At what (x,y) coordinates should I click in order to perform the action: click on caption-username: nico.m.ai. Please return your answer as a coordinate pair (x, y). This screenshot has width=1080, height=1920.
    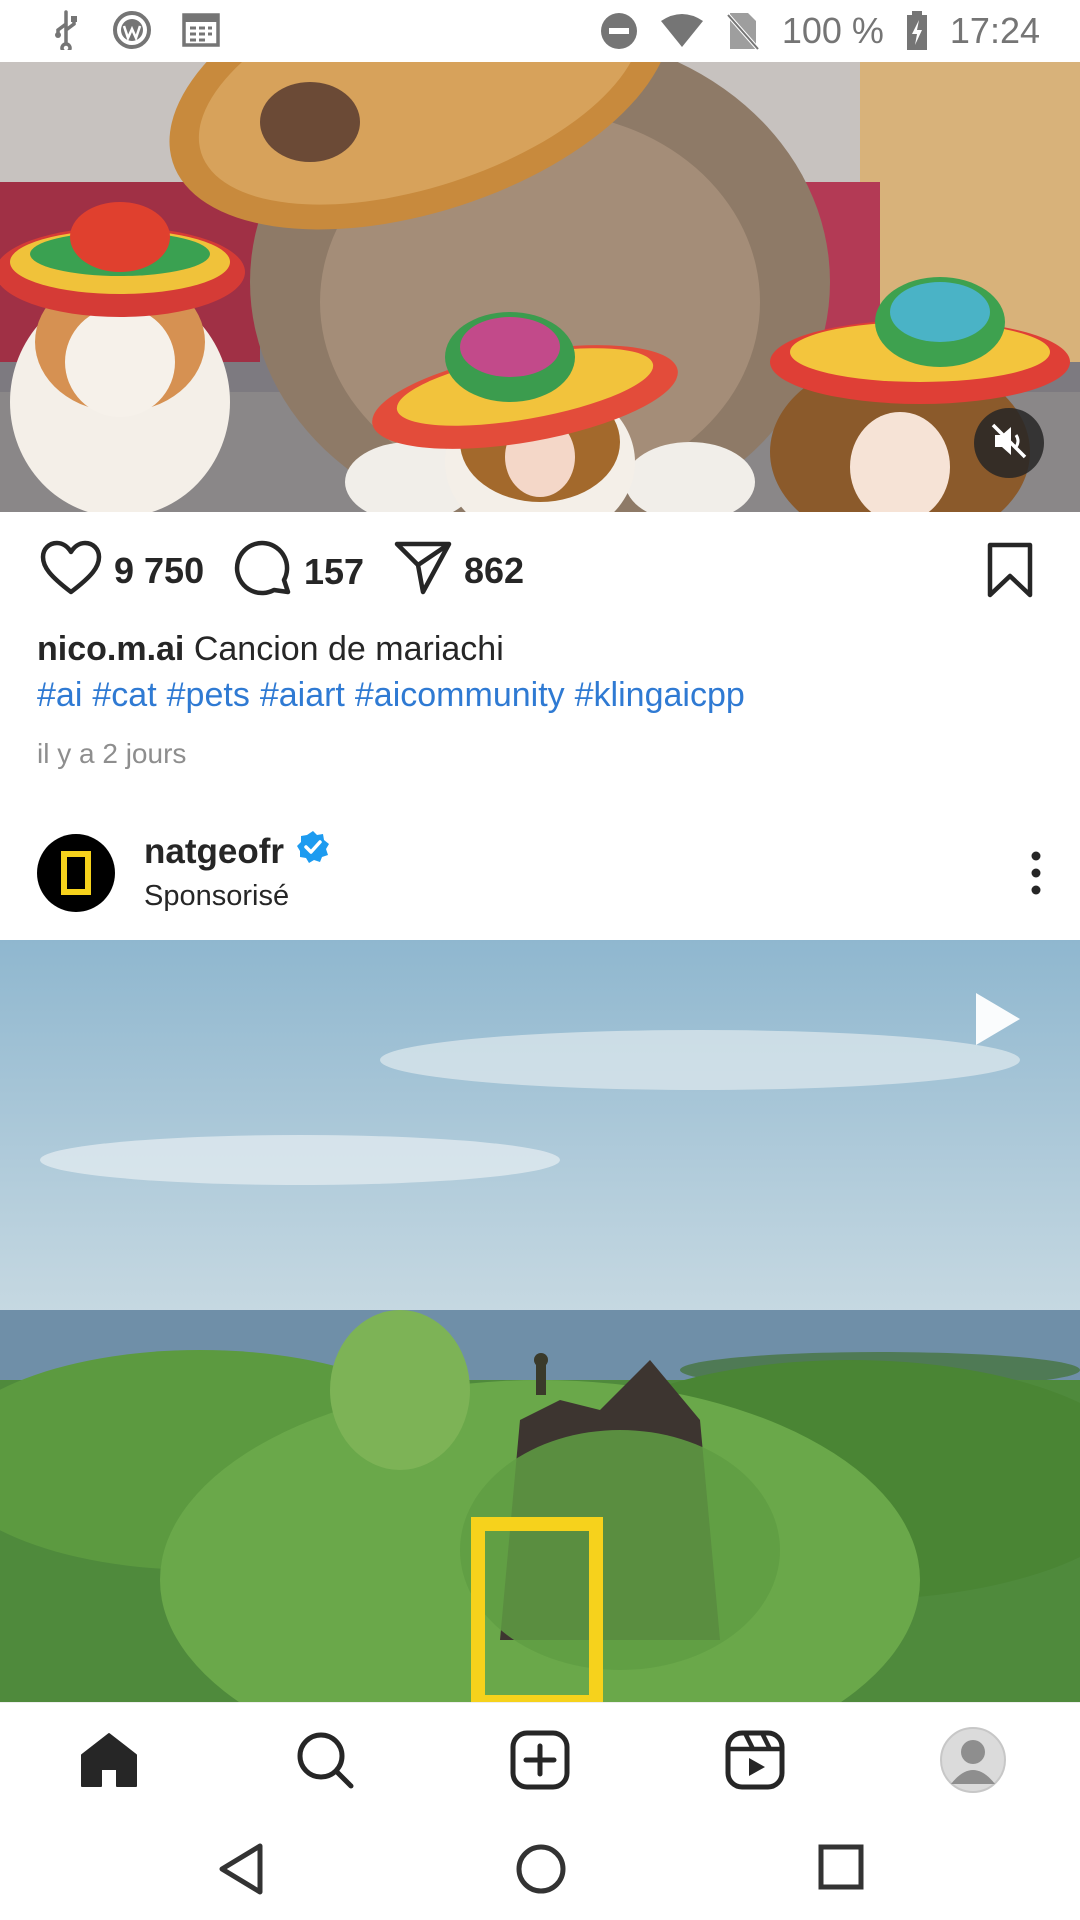
    Looking at the image, I should click on (110, 649).